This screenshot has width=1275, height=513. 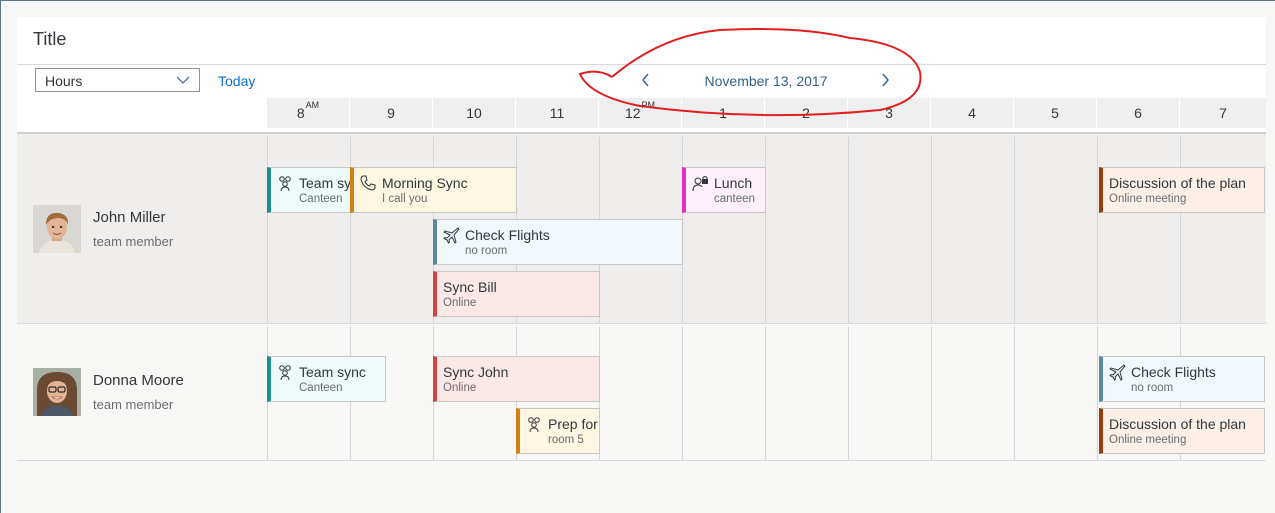 What do you see at coordinates (766, 81) in the screenshot?
I see `date-picker-link: November 13, 2017` at bounding box center [766, 81].